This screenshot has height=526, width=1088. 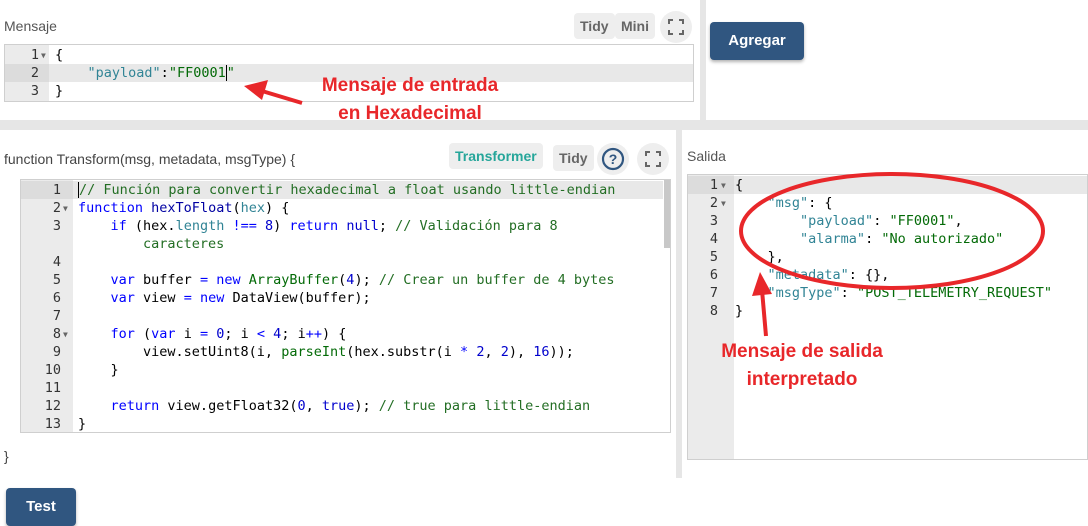 What do you see at coordinates (802, 379) in the screenshot?
I see `output-annotation-line2: interpretado` at bounding box center [802, 379].